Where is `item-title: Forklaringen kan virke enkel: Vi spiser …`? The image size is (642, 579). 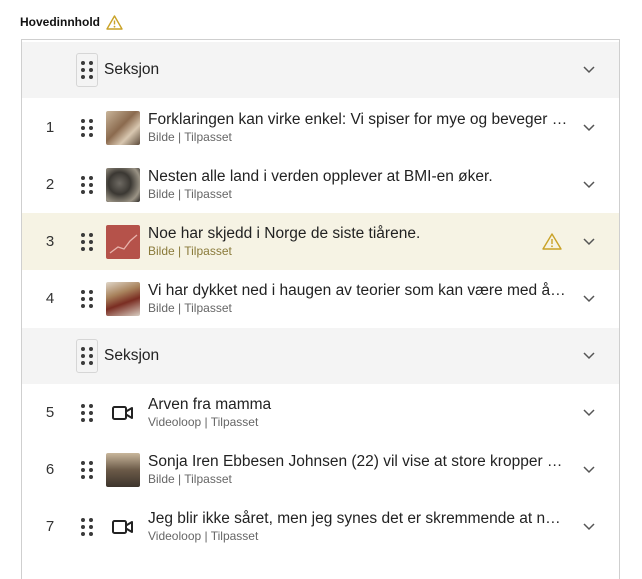
item-title: Forklaringen kan virke enkel: Vi spiser … is located at coordinates (358, 119).